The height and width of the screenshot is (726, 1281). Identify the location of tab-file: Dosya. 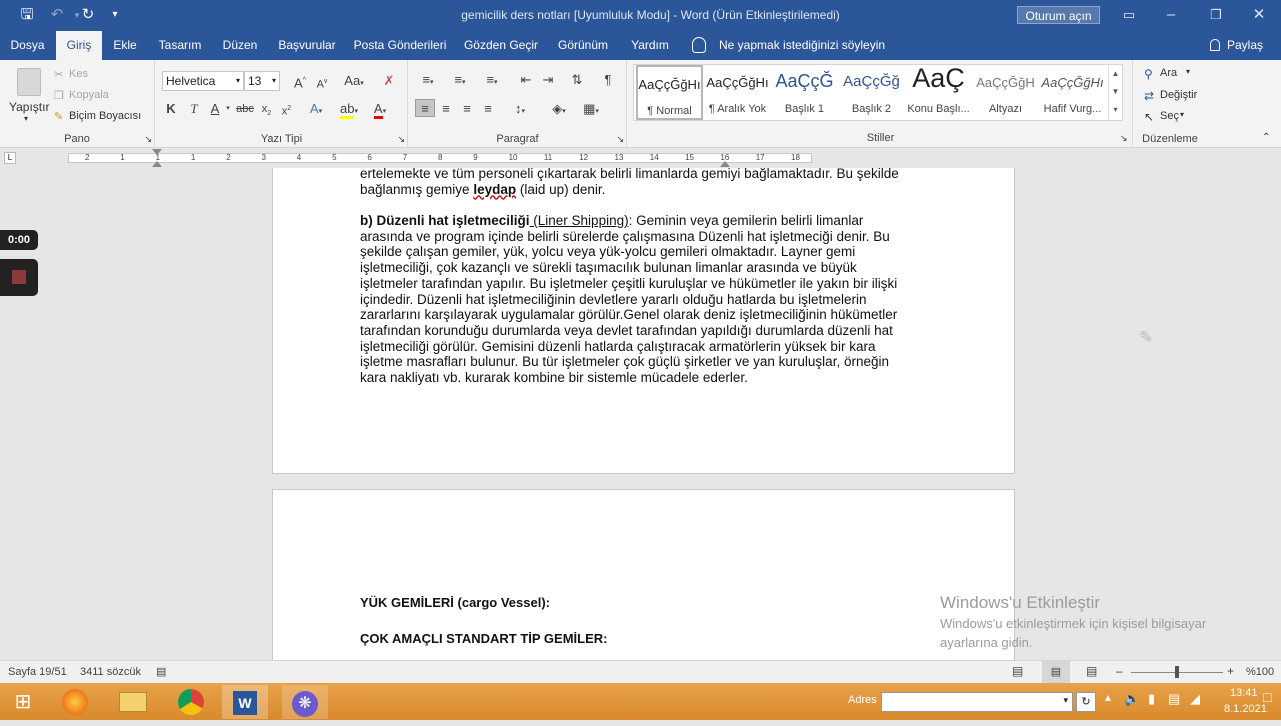
(27, 45).